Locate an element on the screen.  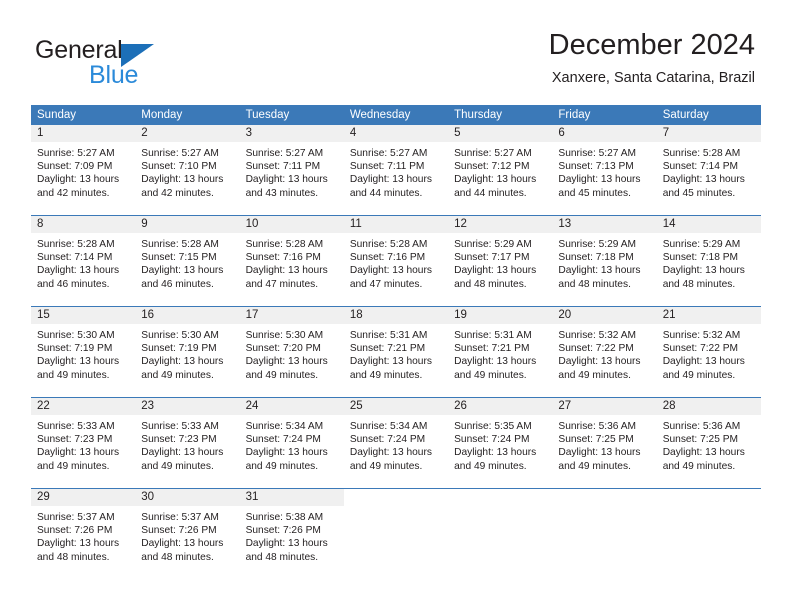
day-number: 5 is located at coordinates (457, 133).